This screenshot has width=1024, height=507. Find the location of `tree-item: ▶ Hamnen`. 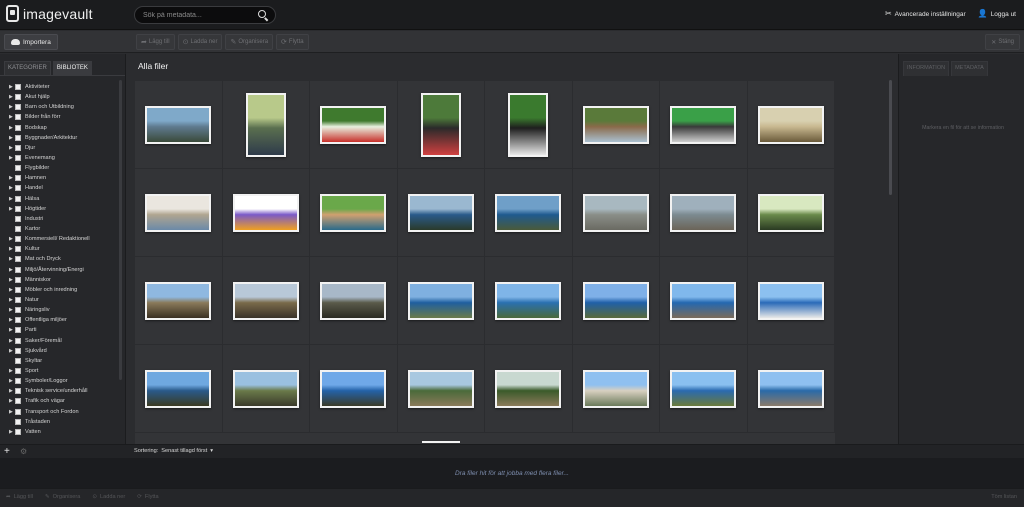

tree-item: ▶ Hamnen is located at coordinates (67, 178).